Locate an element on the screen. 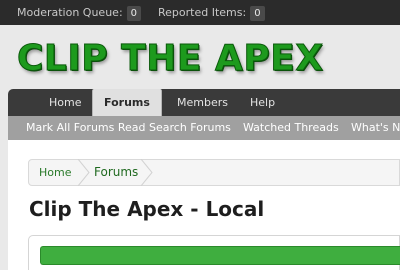  breadcrumb-home: Home is located at coordinates (55, 172).